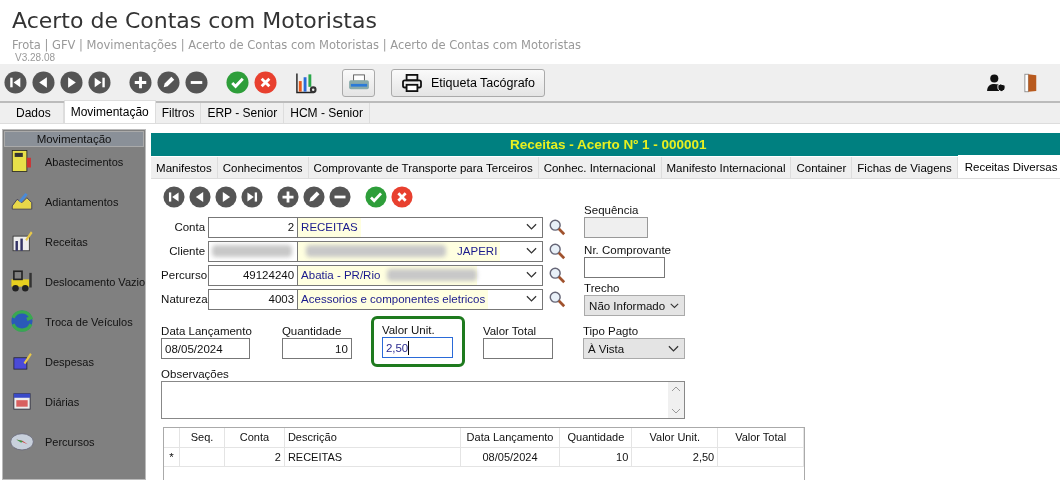 The image size is (1060, 480). I want to click on table-cell: RECEITAS, so click(372, 457).